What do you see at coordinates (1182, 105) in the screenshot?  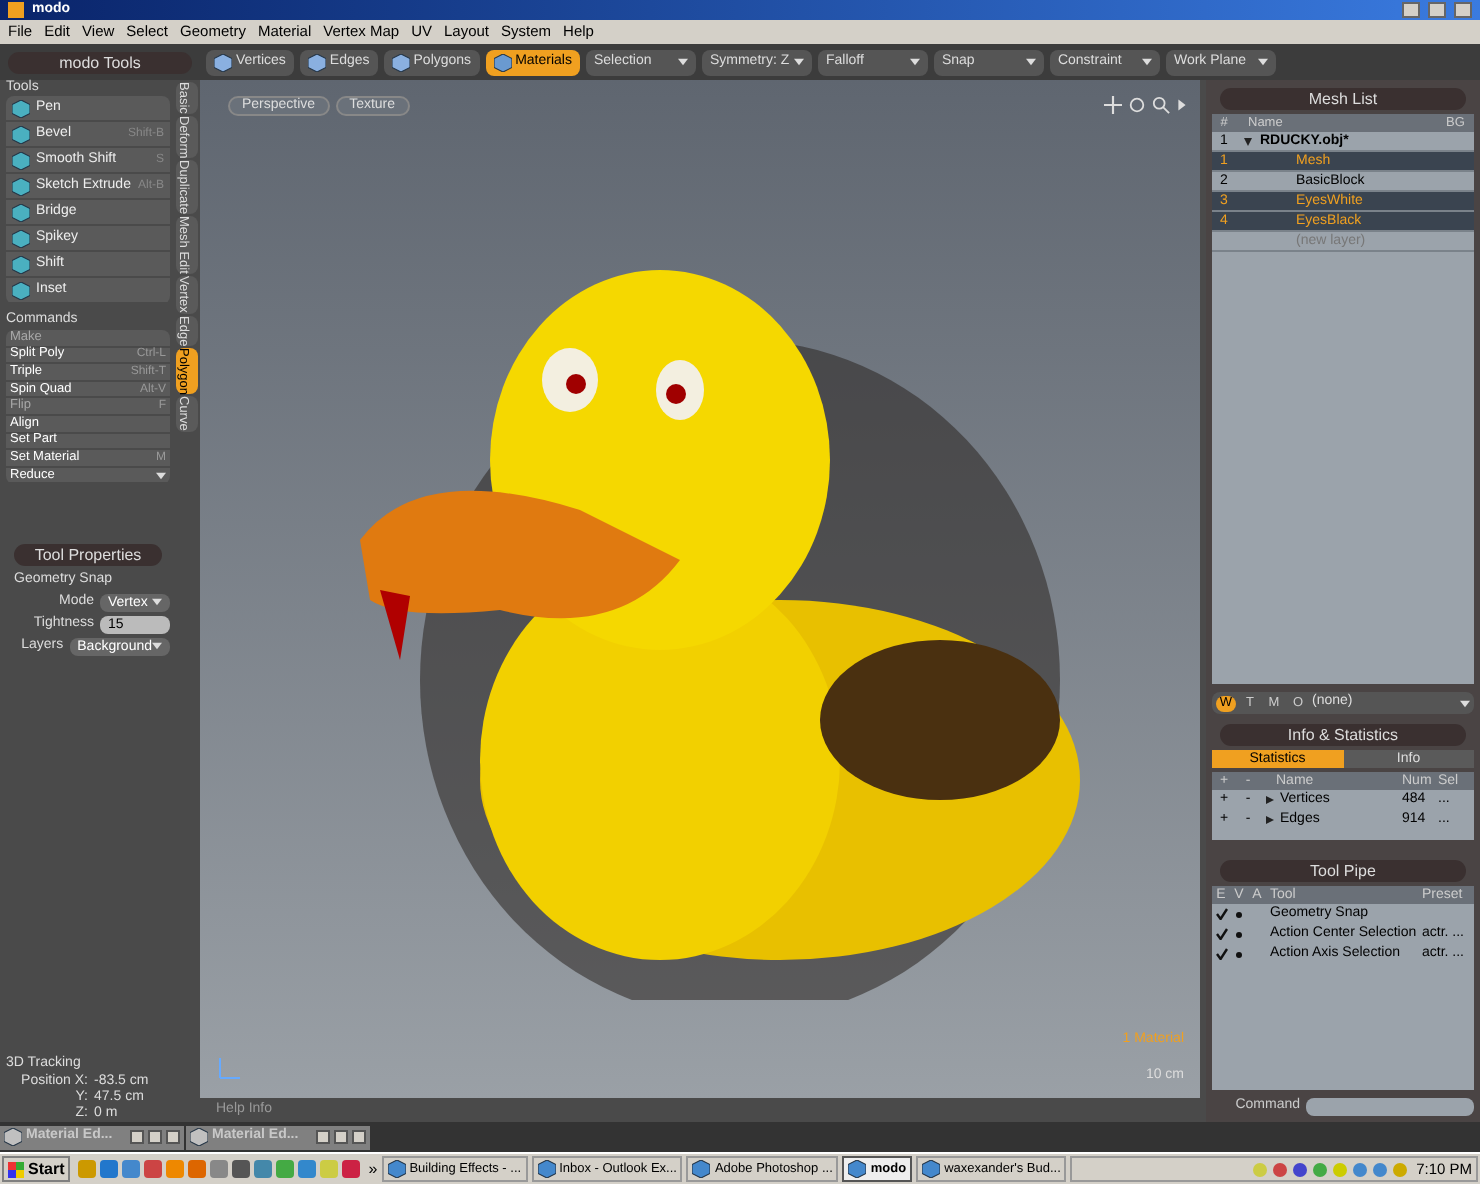 I see `arrow-right-icon` at bounding box center [1182, 105].